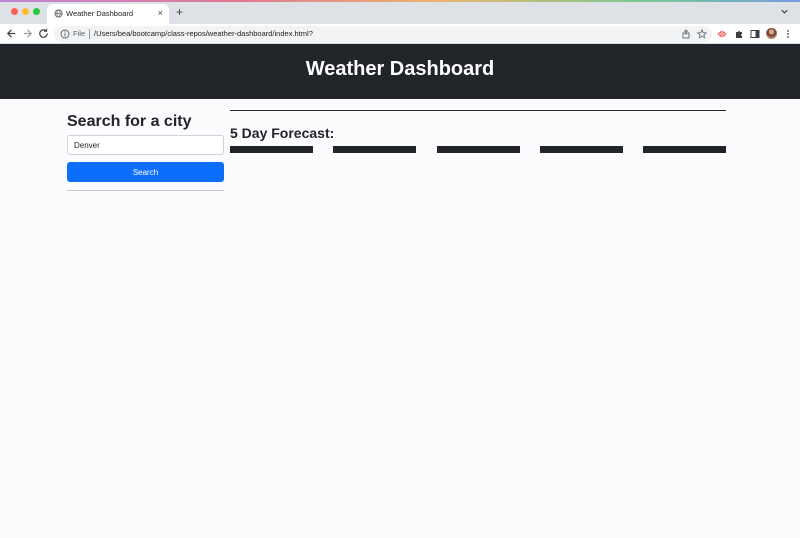  Describe the element at coordinates (400, 1) in the screenshot. I see `tabstrip-accent` at that location.